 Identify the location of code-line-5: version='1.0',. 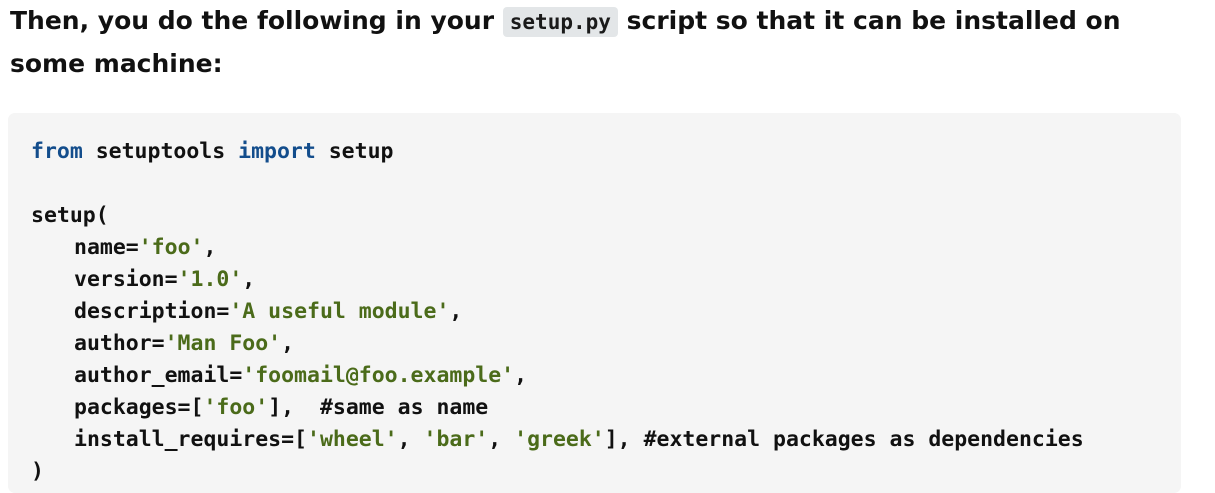
(557, 280).